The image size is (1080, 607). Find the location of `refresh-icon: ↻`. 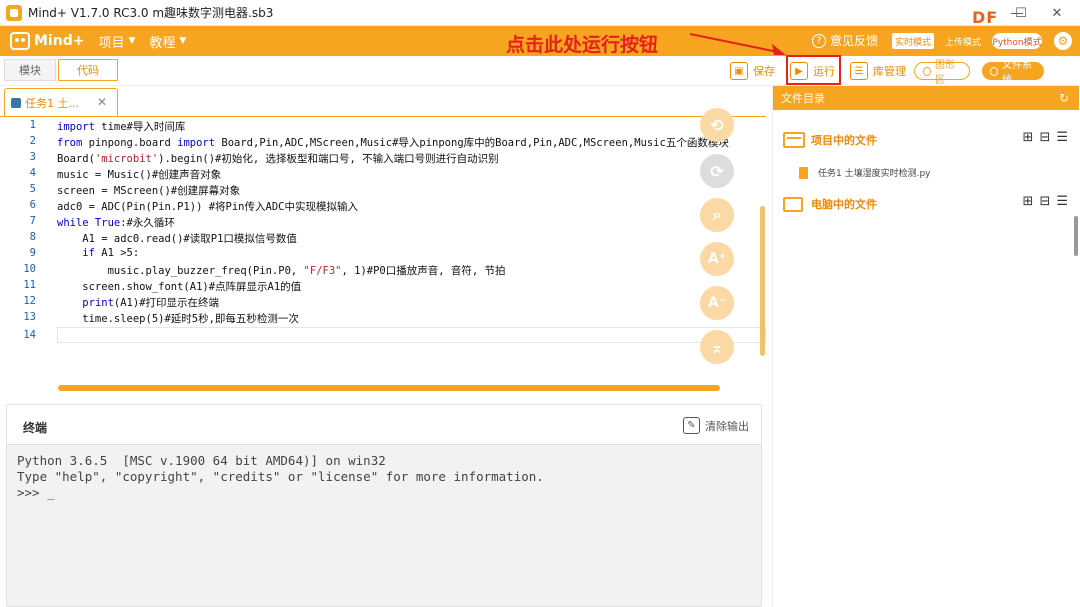

refresh-icon: ↻ is located at coordinates (1064, 98).